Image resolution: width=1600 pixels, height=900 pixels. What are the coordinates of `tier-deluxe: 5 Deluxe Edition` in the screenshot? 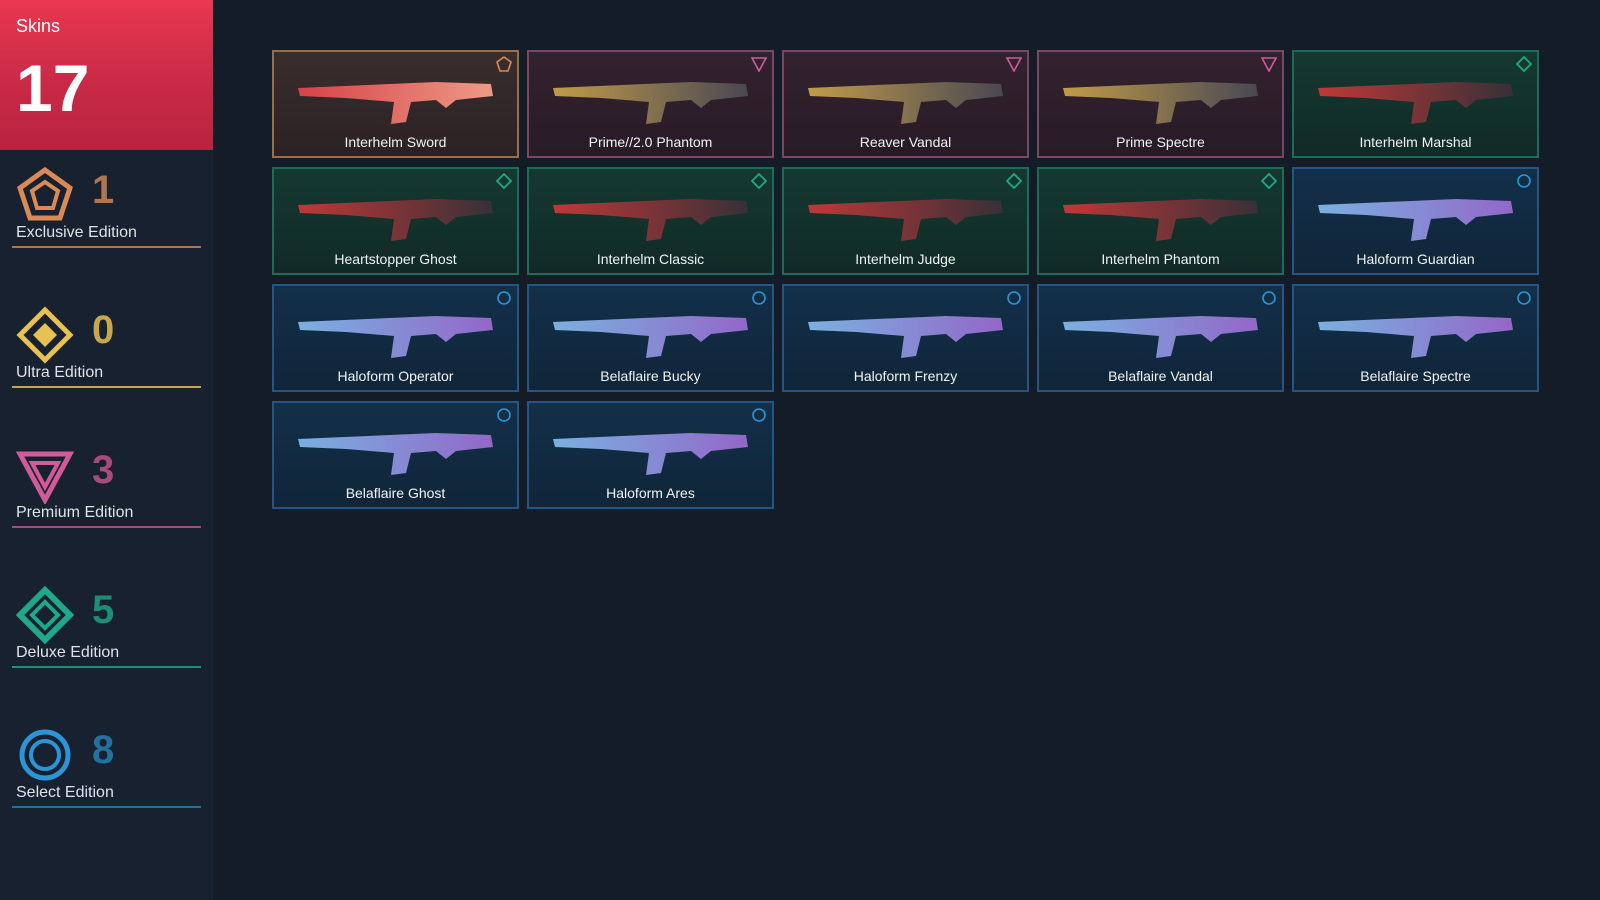 It's located at (106, 625).